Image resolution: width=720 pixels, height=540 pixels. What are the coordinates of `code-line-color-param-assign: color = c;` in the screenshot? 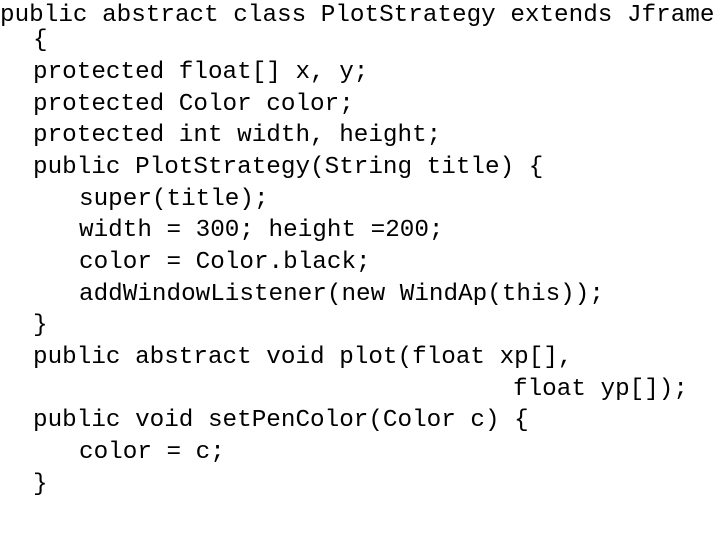 It's located at (152, 452).